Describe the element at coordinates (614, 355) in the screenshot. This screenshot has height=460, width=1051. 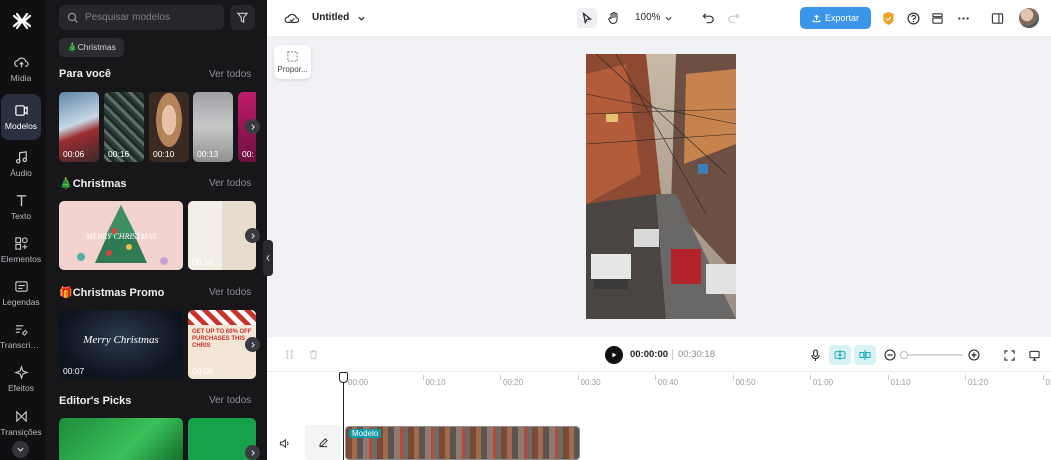
I see `play-button` at that location.